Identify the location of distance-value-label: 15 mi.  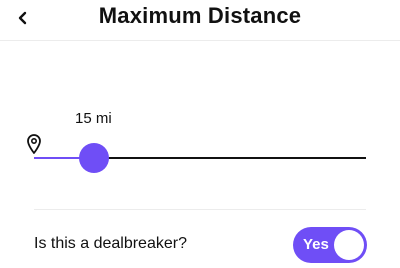
(93, 118).